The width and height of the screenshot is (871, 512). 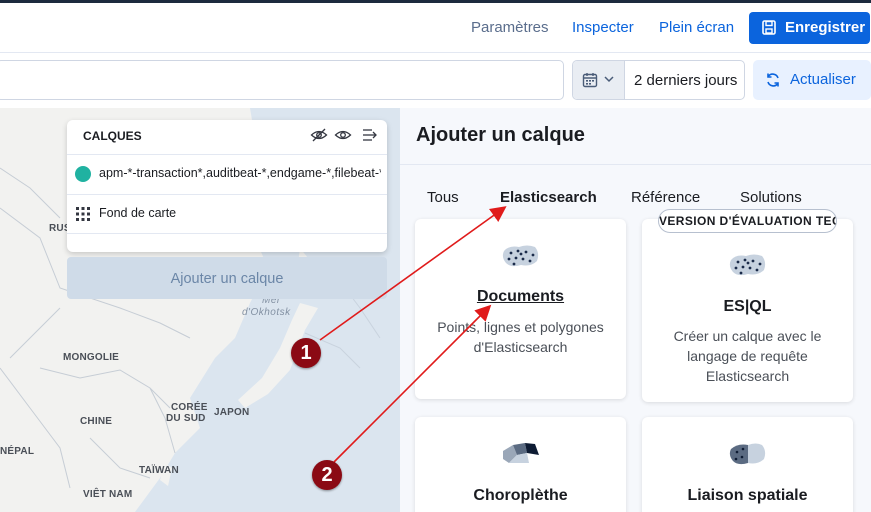 What do you see at coordinates (548, 197) in the screenshot?
I see `tab-elasticsearch: Elasticsearch` at bounding box center [548, 197].